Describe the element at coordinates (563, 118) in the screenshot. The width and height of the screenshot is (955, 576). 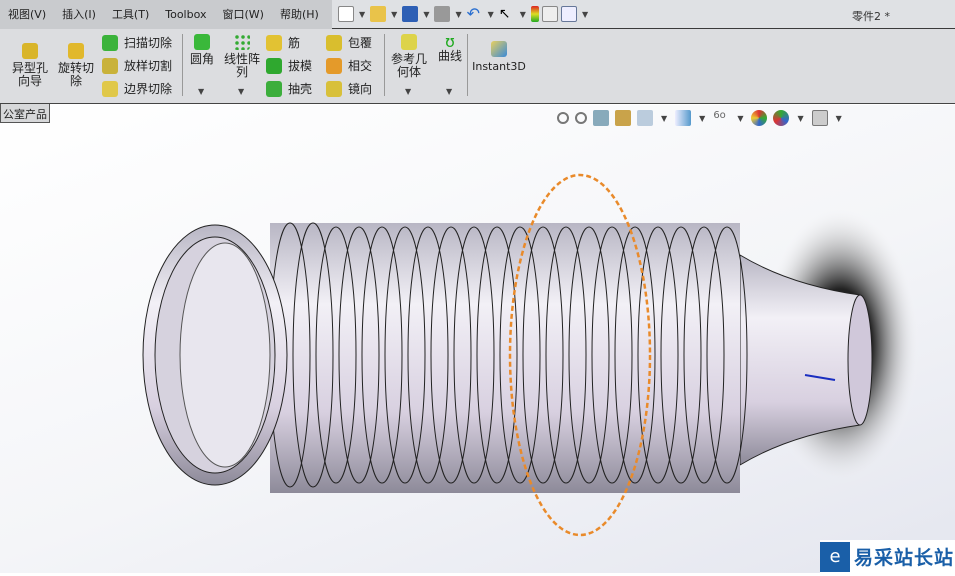
I see `zoom-to-fit-icon` at that location.